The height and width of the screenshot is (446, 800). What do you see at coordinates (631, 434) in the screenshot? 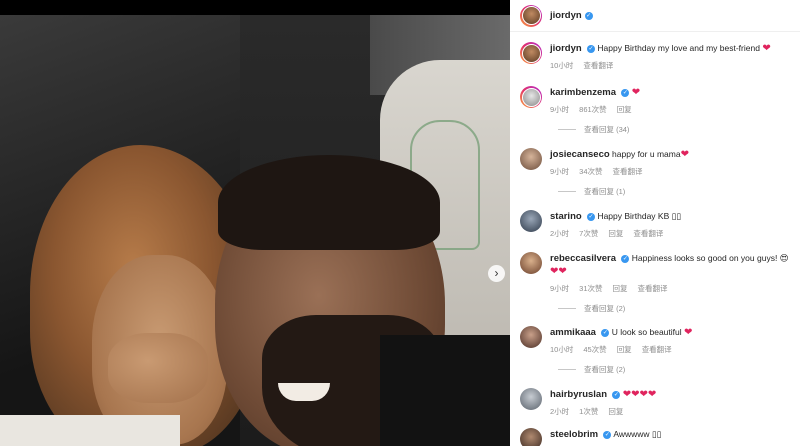
I see `comment-text: Awwwww` at bounding box center [631, 434].